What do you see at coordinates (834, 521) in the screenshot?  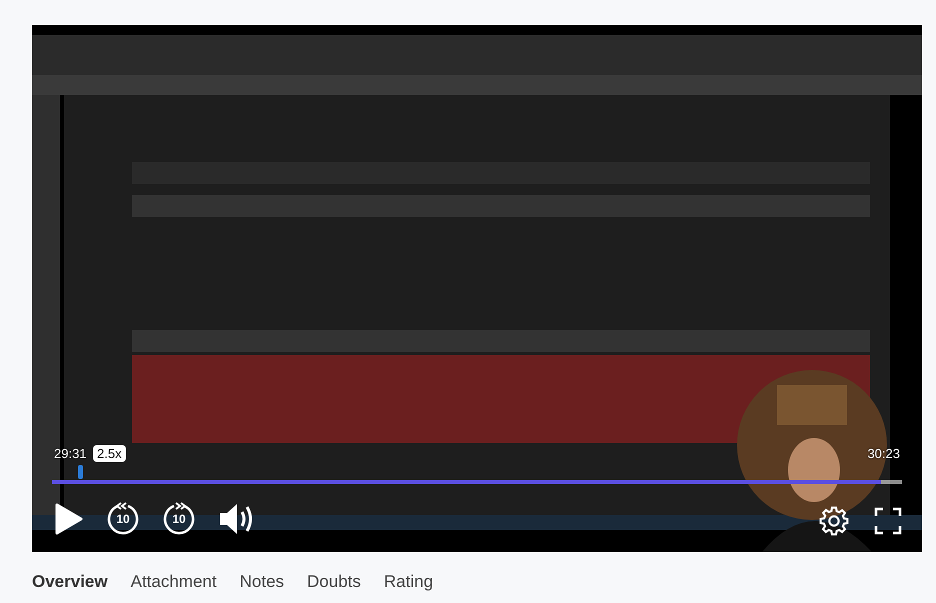 I see `settings-button` at bounding box center [834, 521].